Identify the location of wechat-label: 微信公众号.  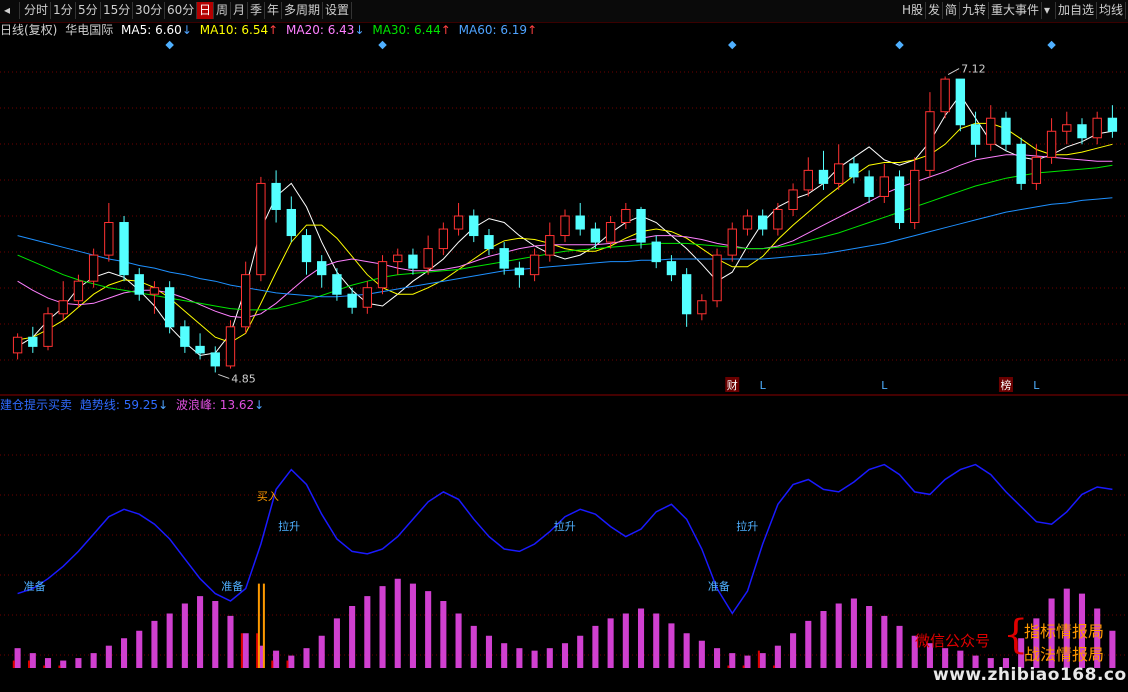
(953, 641).